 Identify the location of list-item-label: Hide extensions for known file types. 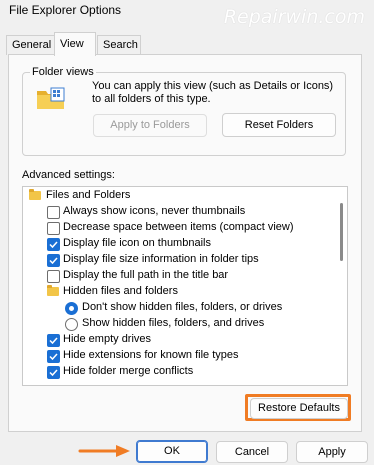
(151, 355).